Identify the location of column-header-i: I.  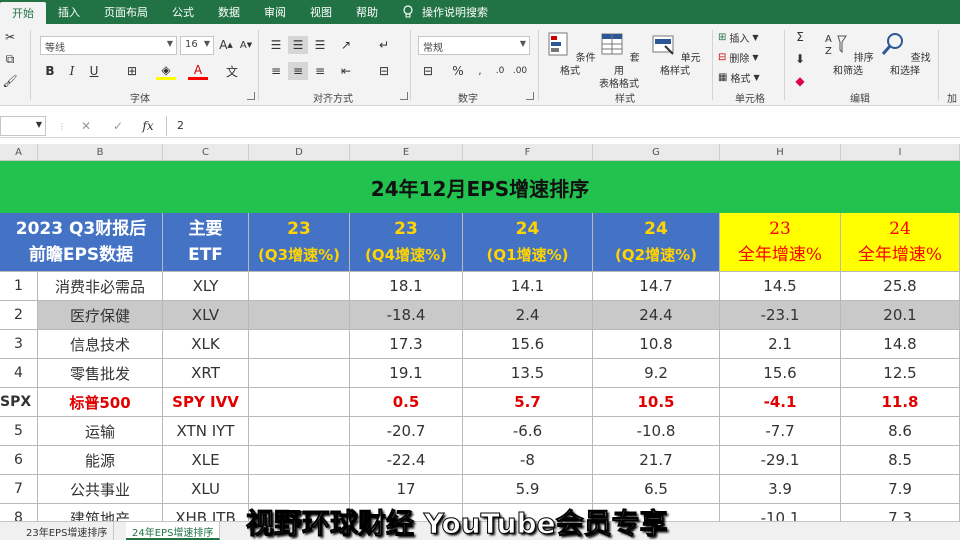
(900, 152).